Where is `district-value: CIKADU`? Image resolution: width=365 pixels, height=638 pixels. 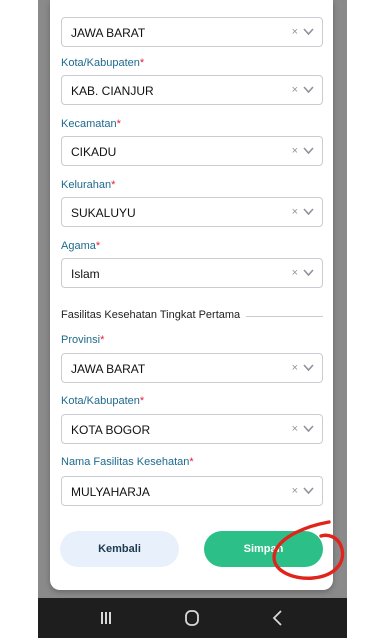
district-value: CIKADU is located at coordinates (94, 152).